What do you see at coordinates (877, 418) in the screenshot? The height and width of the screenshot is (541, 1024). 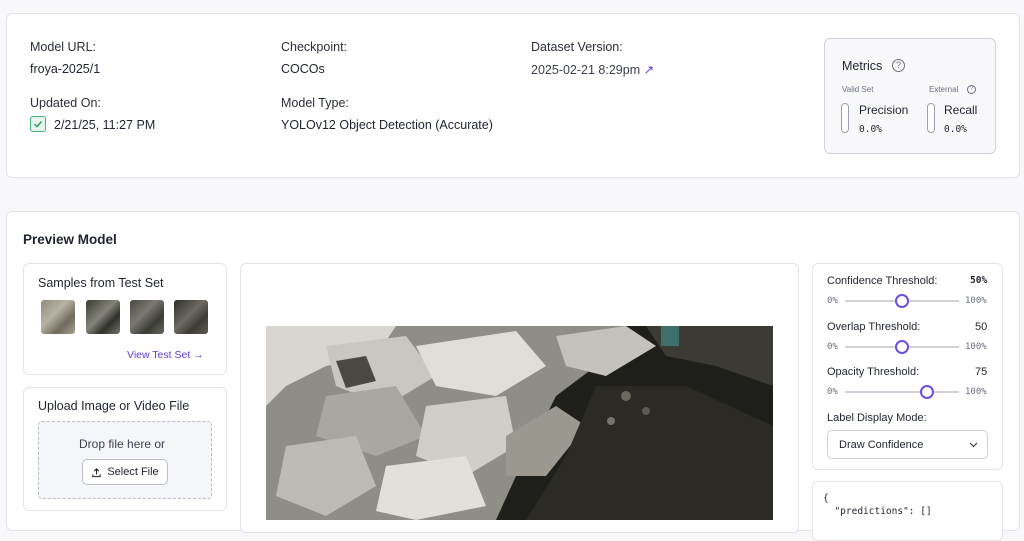 I see `label-display-mode-label: Label Display Mode:` at bounding box center [877, 418].